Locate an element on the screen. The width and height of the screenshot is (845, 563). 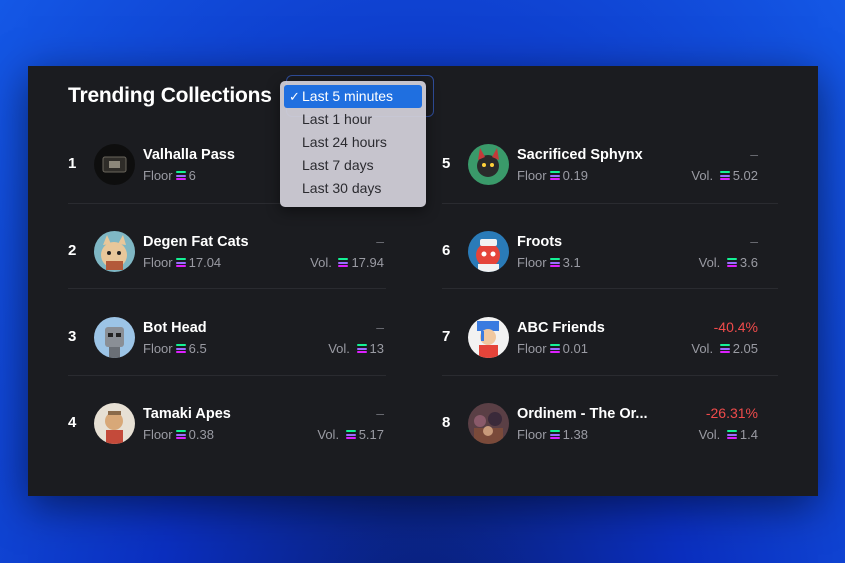
time-option-5m: ✓ Last 5 minutes is located at coordinates (353, 96).